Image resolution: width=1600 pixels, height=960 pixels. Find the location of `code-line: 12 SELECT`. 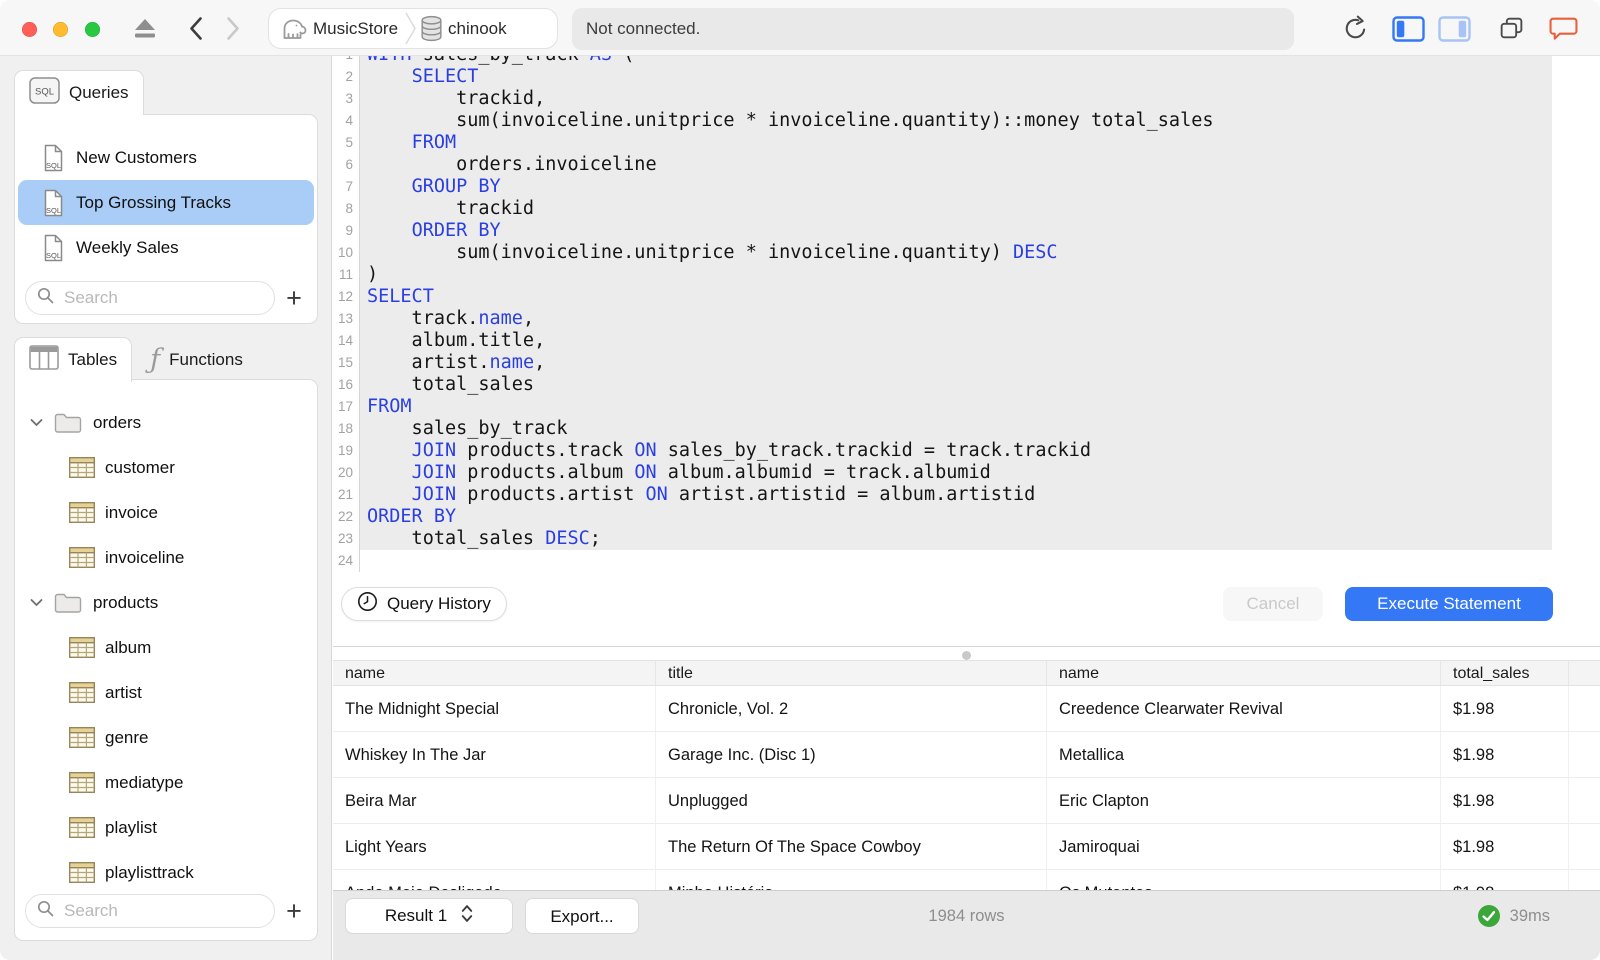

code-line: 12 SELECT is located at coordinates (966, 297).